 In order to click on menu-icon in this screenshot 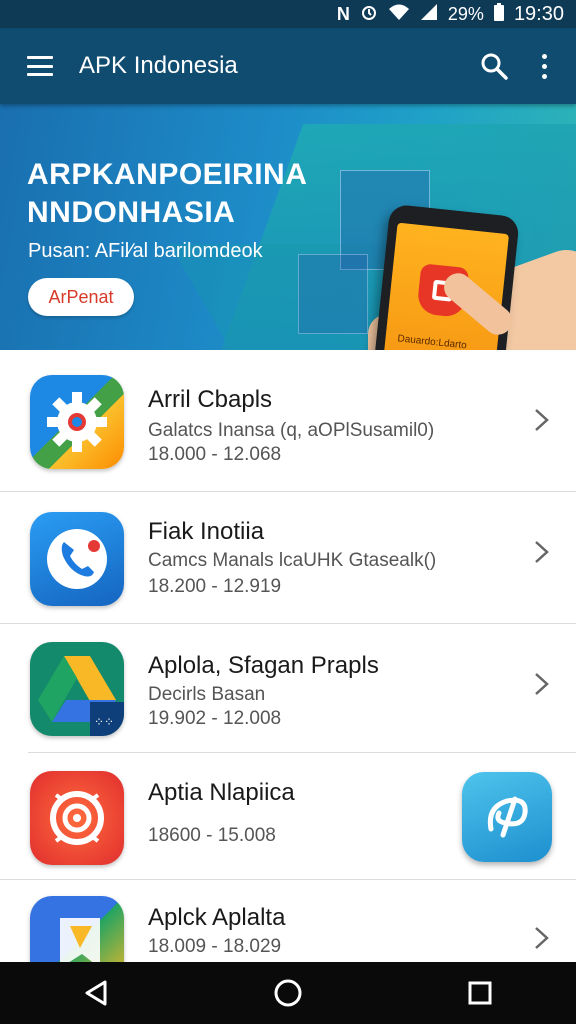, I will do `click(40, 66)`.